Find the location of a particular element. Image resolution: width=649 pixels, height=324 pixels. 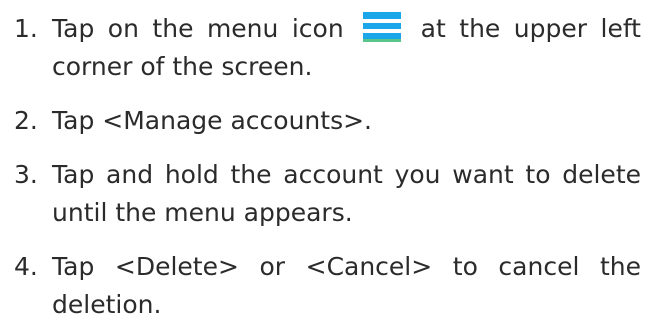

step-number: 4. is located at coordinates (26, 266).